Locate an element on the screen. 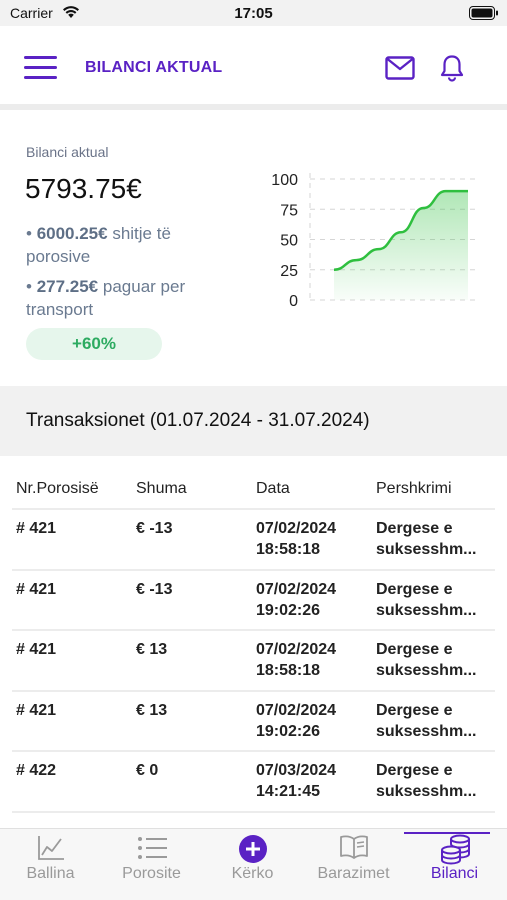  y-tick-label: 50 is located at coordinates (289, 241).